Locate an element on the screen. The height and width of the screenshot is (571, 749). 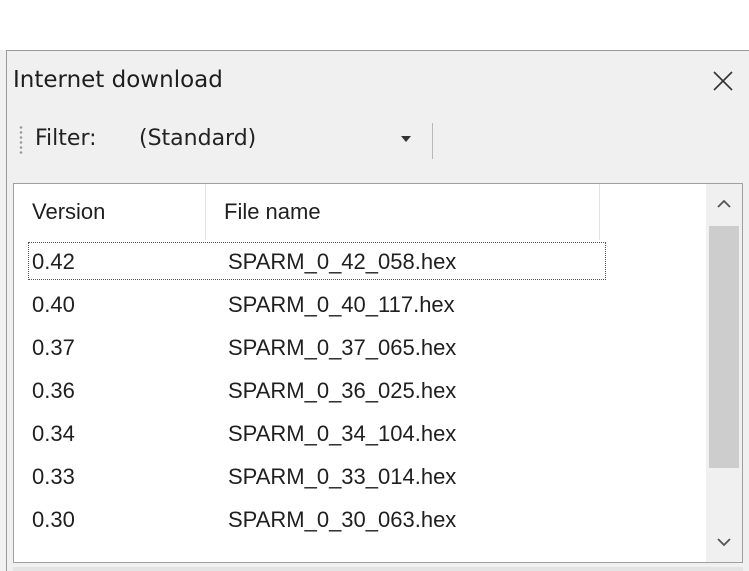
list-row: 0.36 SPARM_0_36_025.hex is located at coordinates (360, 392).